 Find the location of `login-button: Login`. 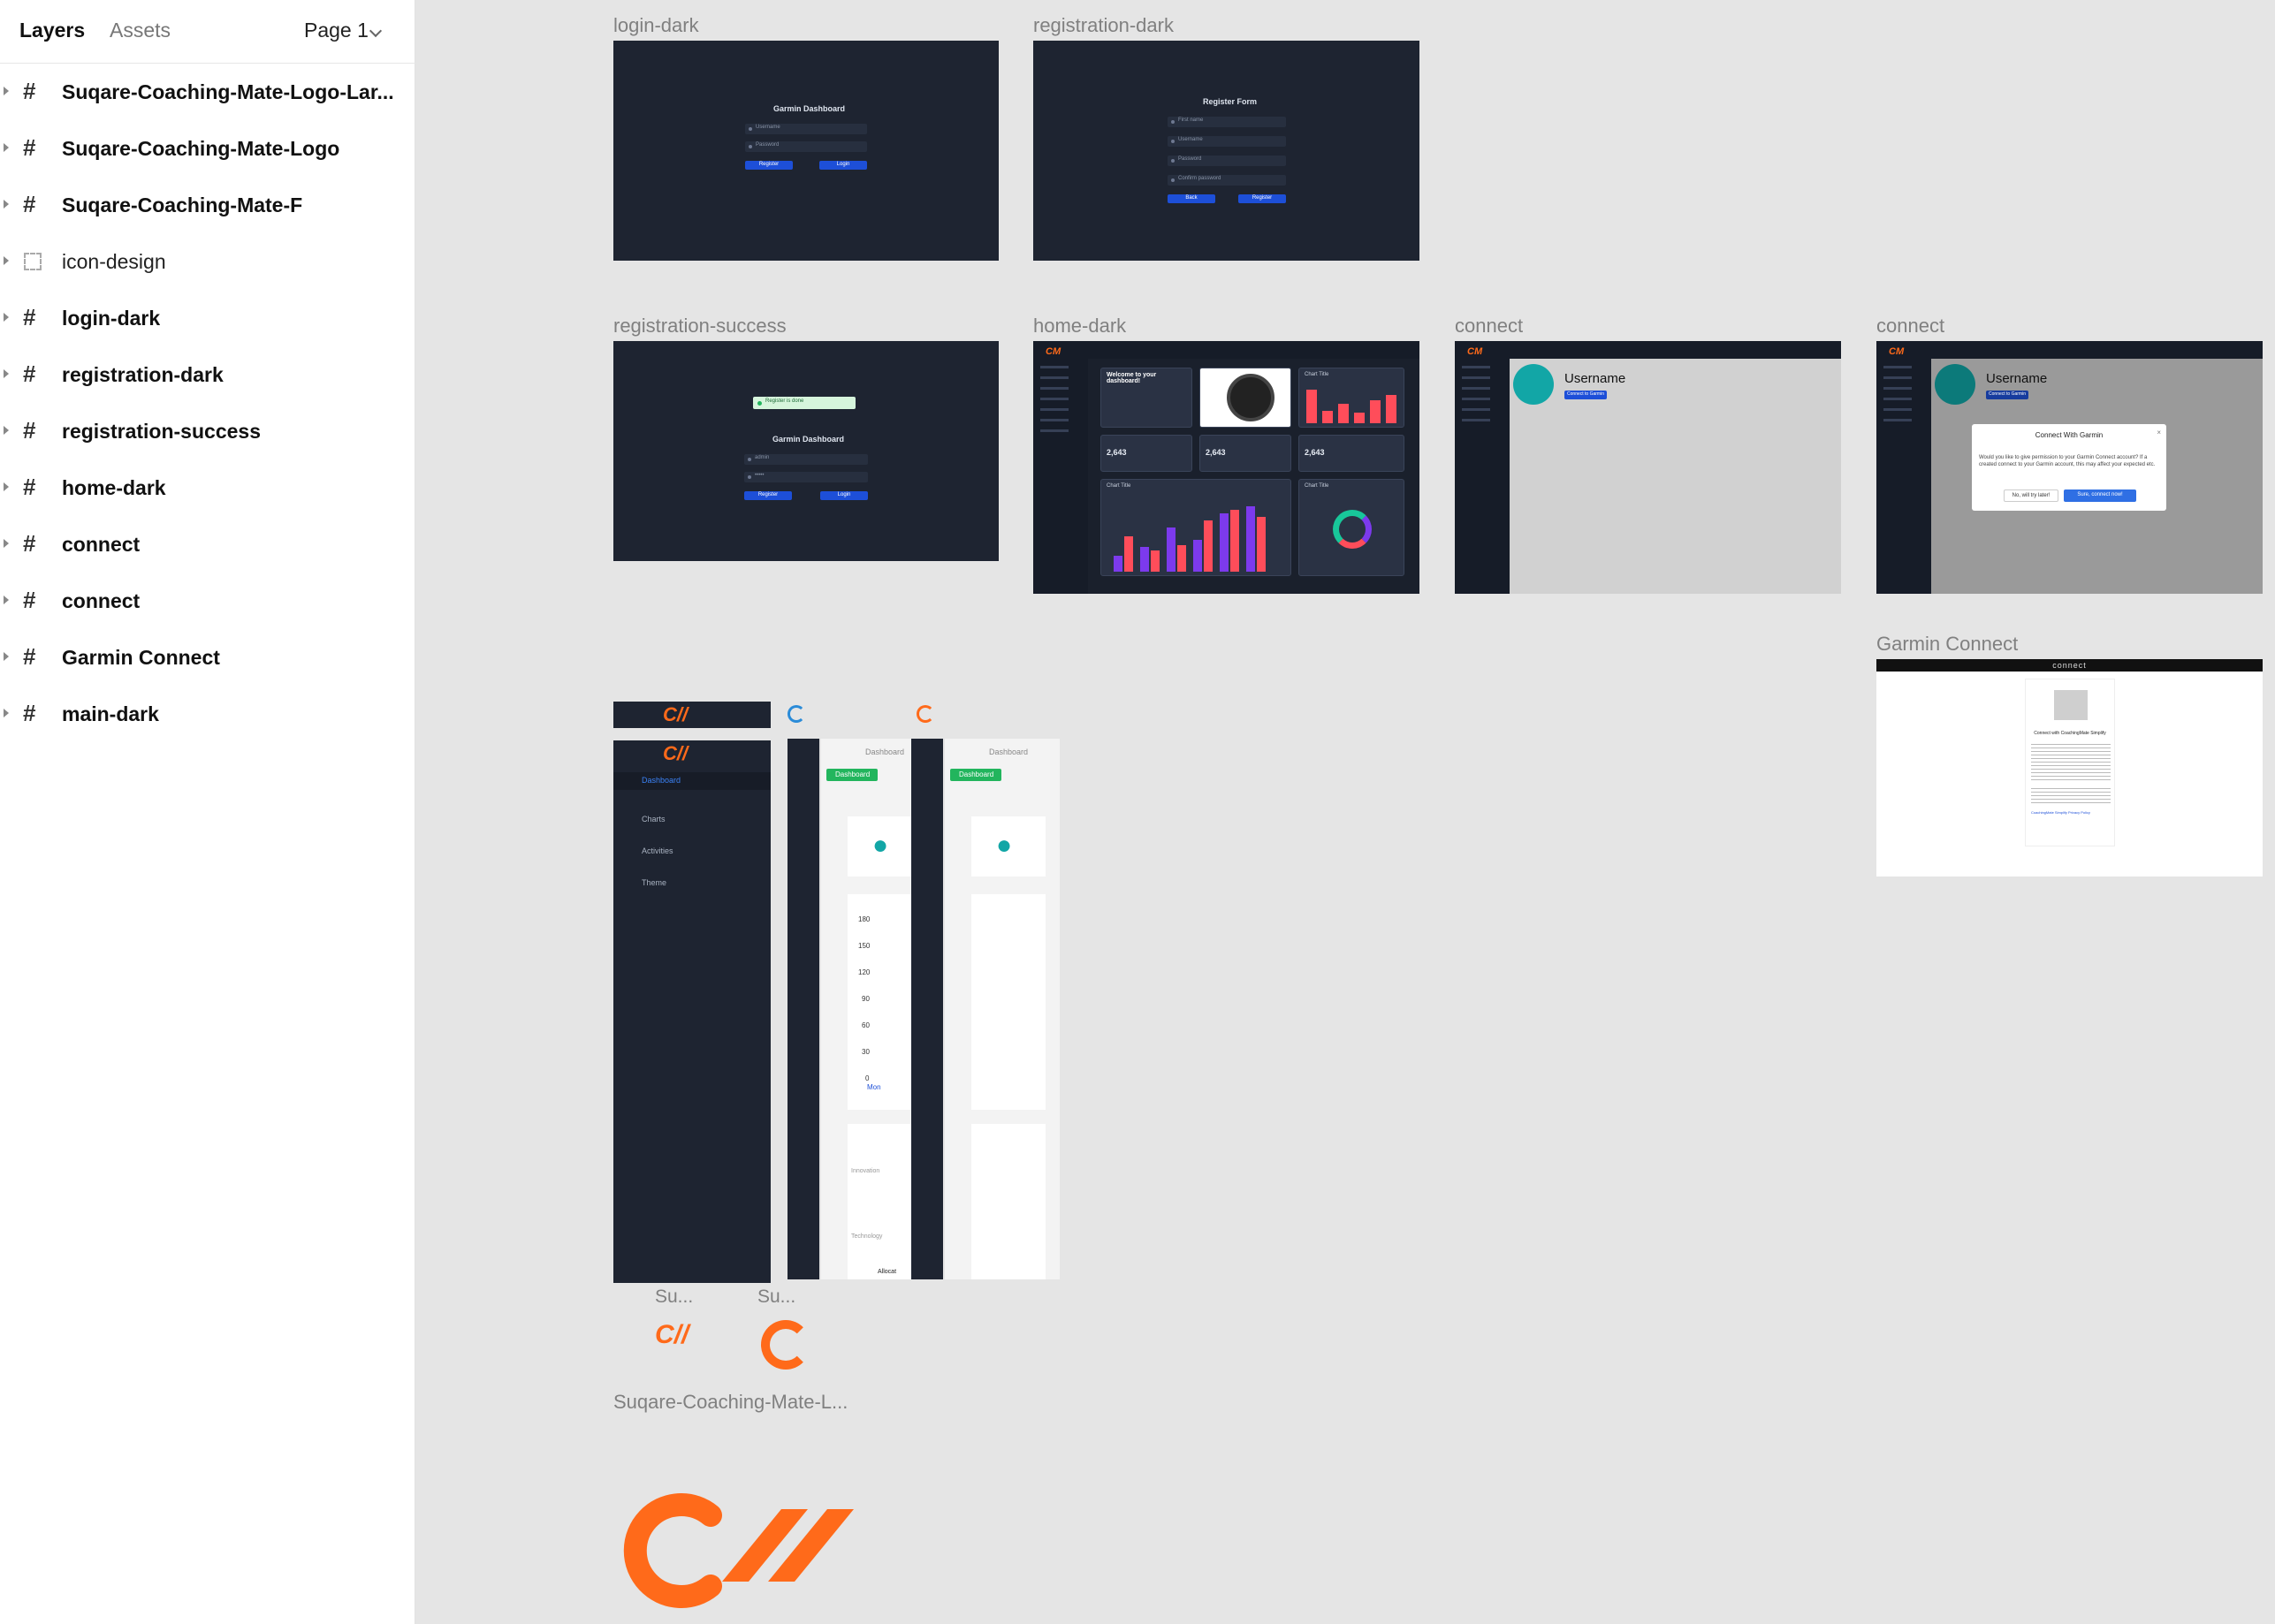

login-button: Login is located at coordinates (843, 165).